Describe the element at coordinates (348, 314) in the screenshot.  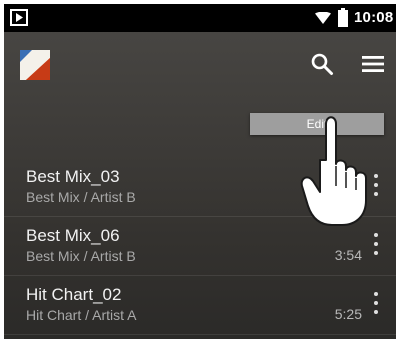
I see `track-duration: 5:25` at that location.